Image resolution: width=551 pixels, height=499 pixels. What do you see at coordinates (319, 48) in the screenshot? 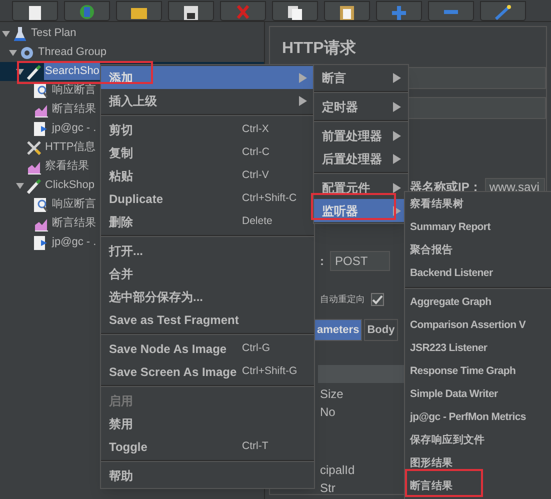
I see `panel-title: HTTP请求` at bounding box center [319, 48].